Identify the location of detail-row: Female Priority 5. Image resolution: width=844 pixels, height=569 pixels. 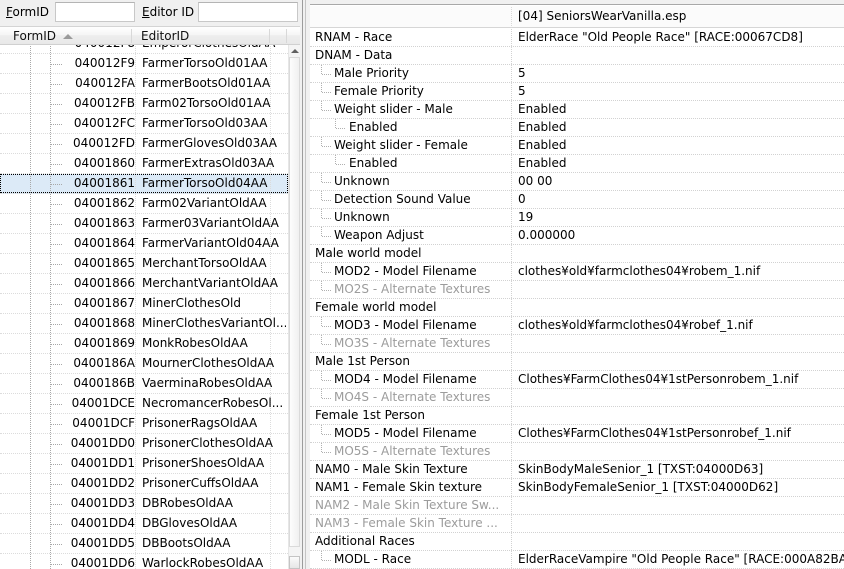
(577, 92).